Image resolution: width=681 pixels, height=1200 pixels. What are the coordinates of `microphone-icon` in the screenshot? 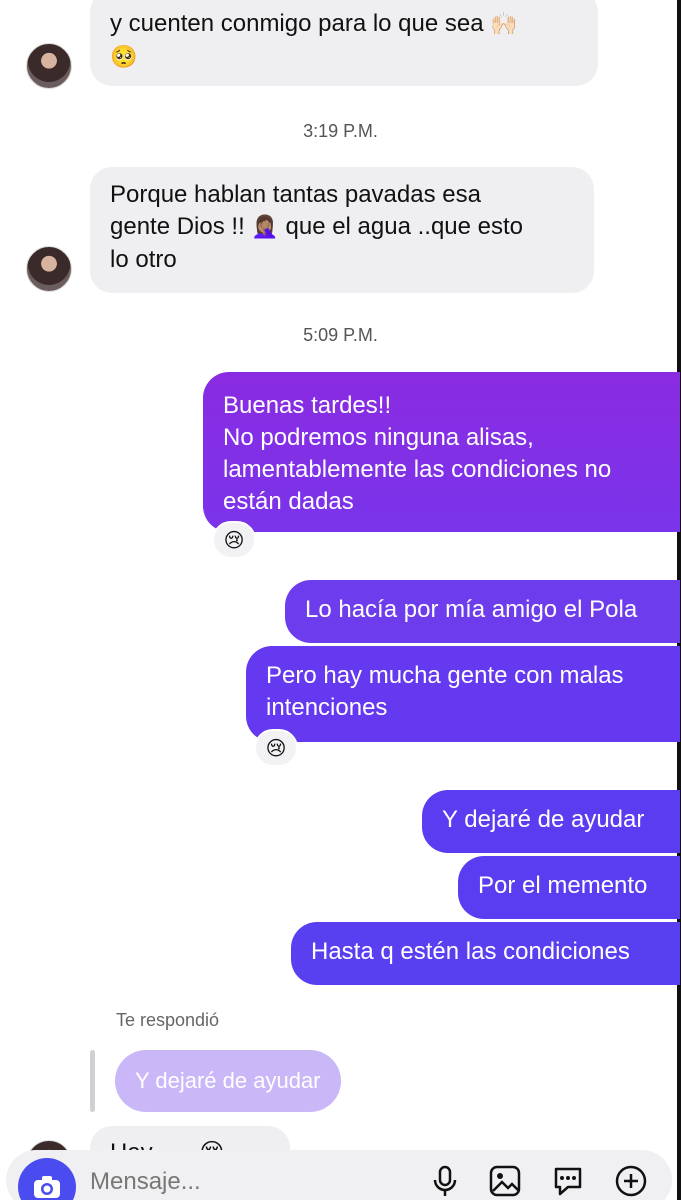 It's located at (445, 1181).